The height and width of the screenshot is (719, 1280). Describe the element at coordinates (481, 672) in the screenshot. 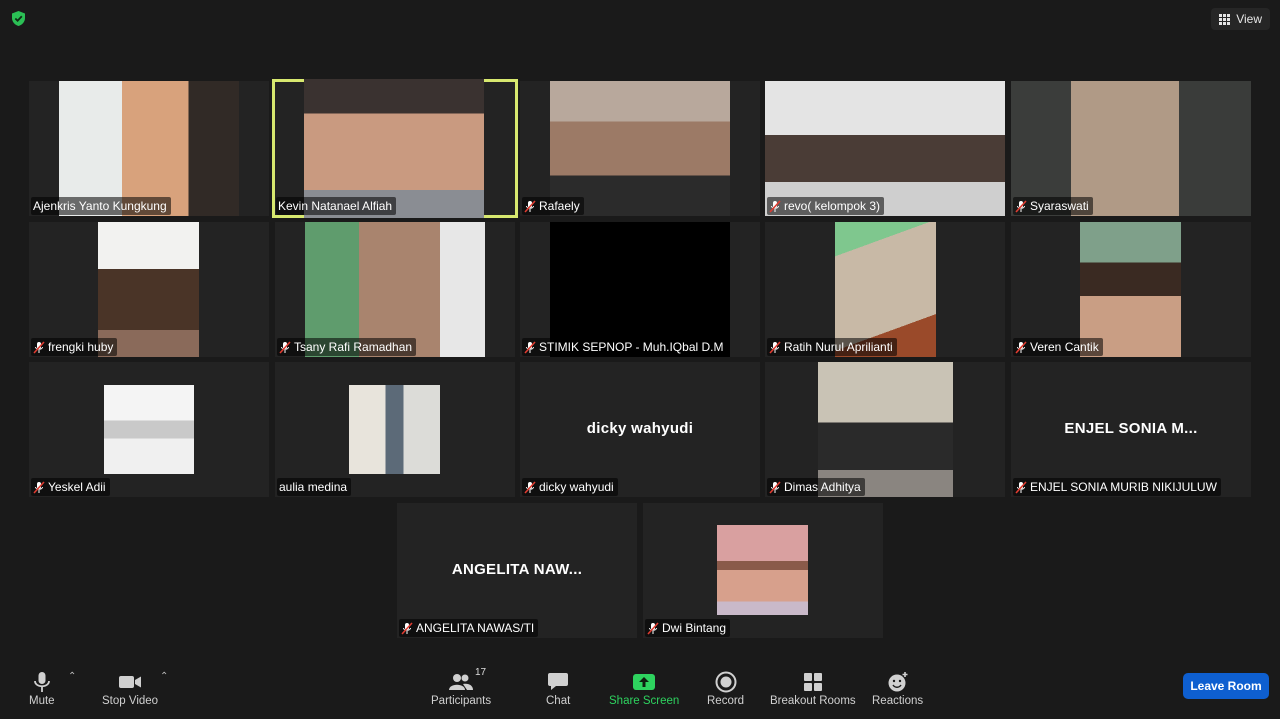

I see `participants-count: 17` at that location.